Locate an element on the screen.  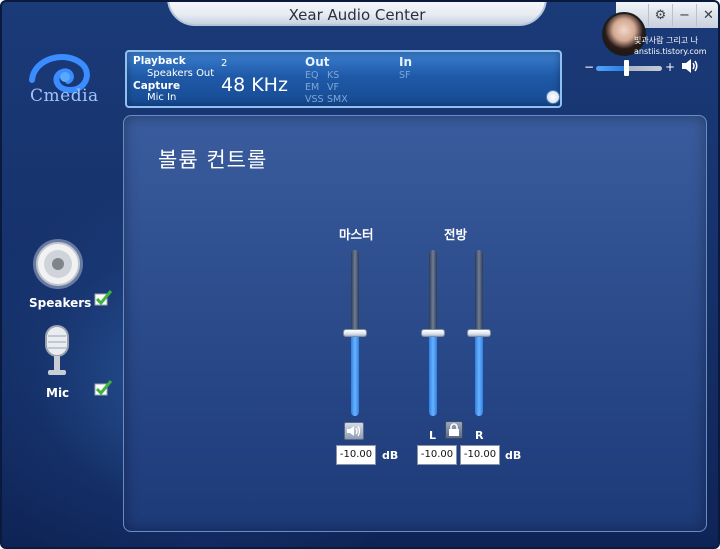
out-item-em: EM is located at coordinates (312, 87).